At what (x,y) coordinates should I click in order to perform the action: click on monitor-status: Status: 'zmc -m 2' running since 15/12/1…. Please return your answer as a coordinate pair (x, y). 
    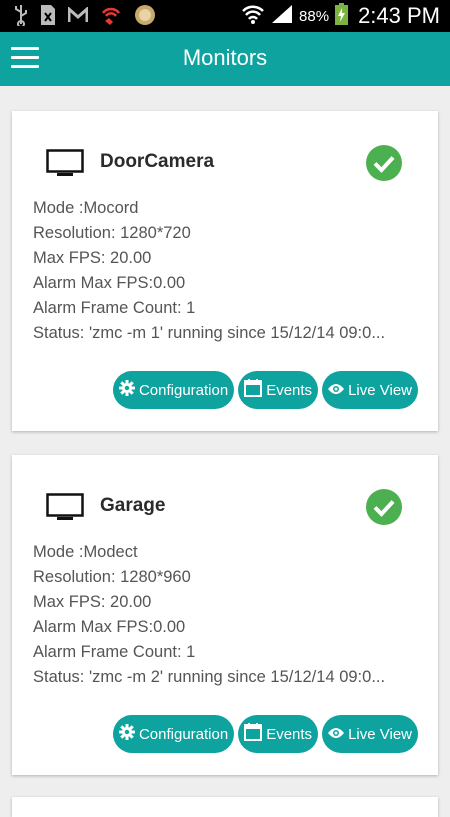
    Looking at the image, I should click on (209, 677).